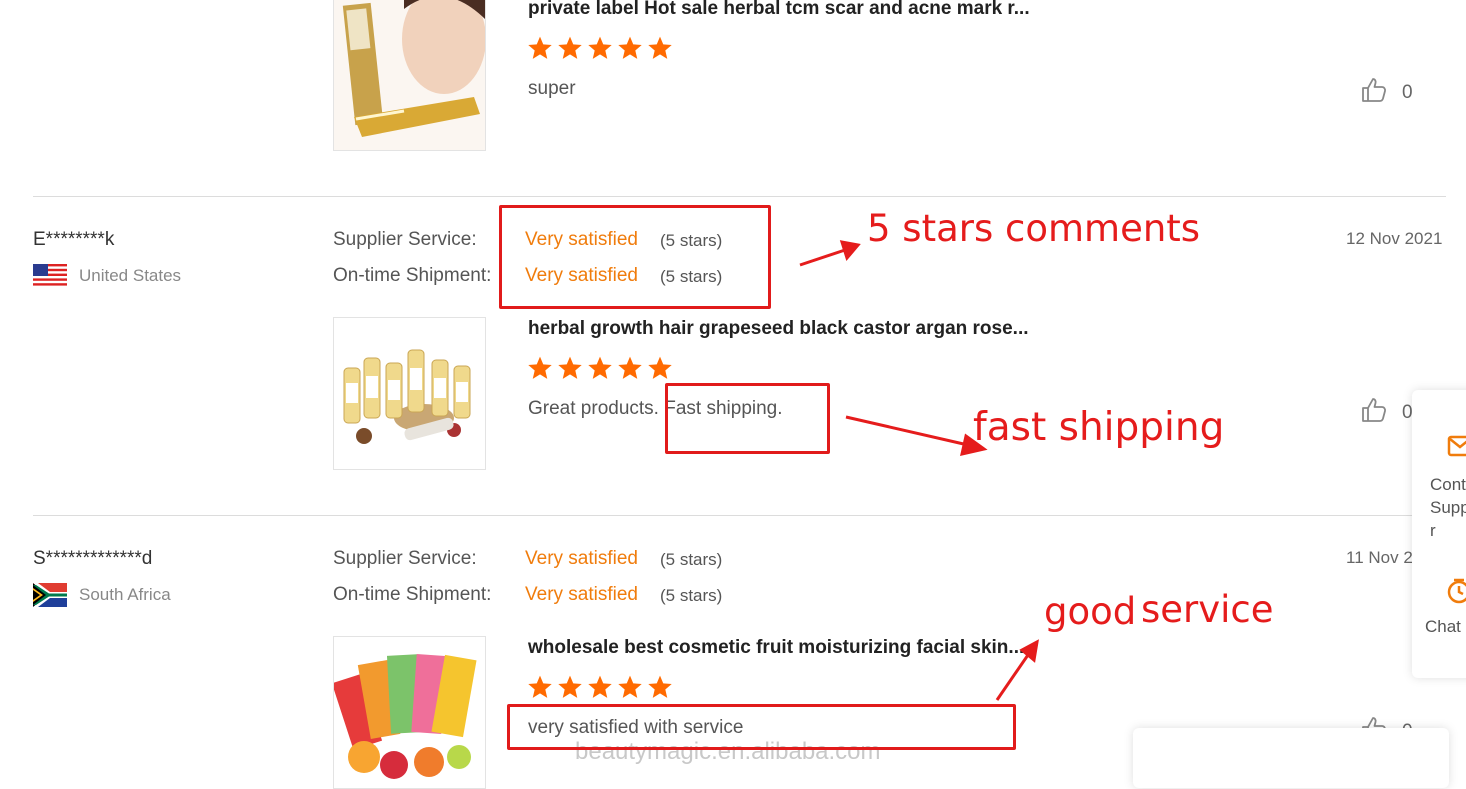 The image size is (1466, 789). I want to click on annotation-good: good, so click(1090, 611).